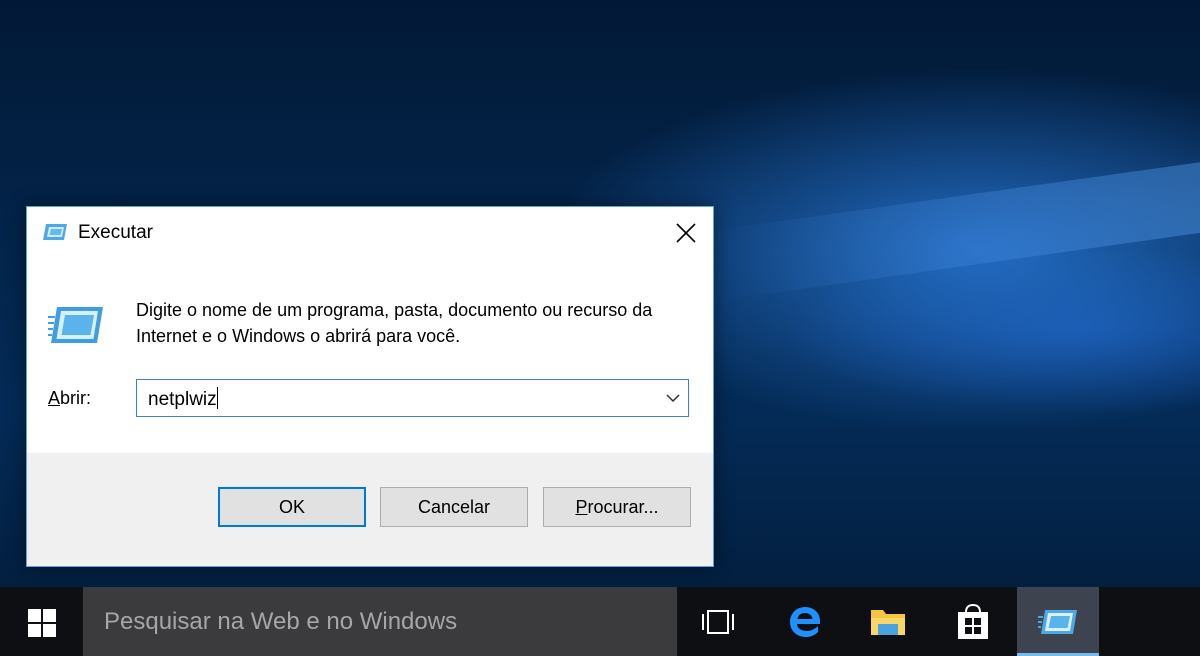 This screenshot has height=656, width=1200. I want to click on dialog-title: Executar, so click(115, 232).